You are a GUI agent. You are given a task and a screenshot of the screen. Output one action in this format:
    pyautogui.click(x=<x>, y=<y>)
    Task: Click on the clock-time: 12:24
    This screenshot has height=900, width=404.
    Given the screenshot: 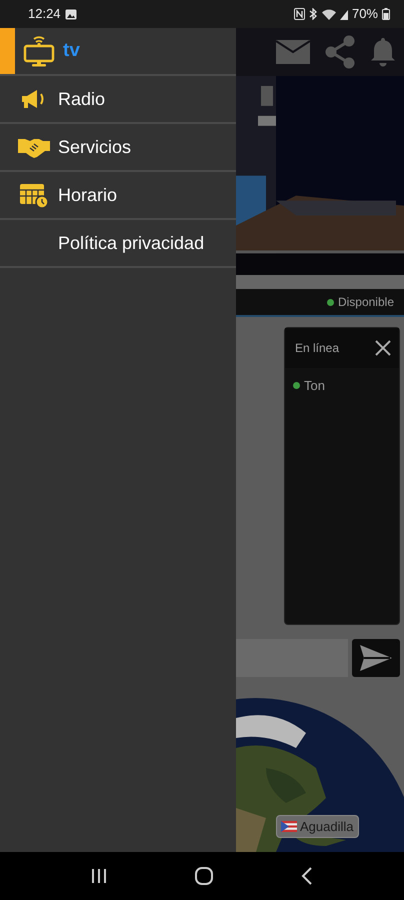 What is the action you would take?
    pyautogui.click(x=44, y=14)
    